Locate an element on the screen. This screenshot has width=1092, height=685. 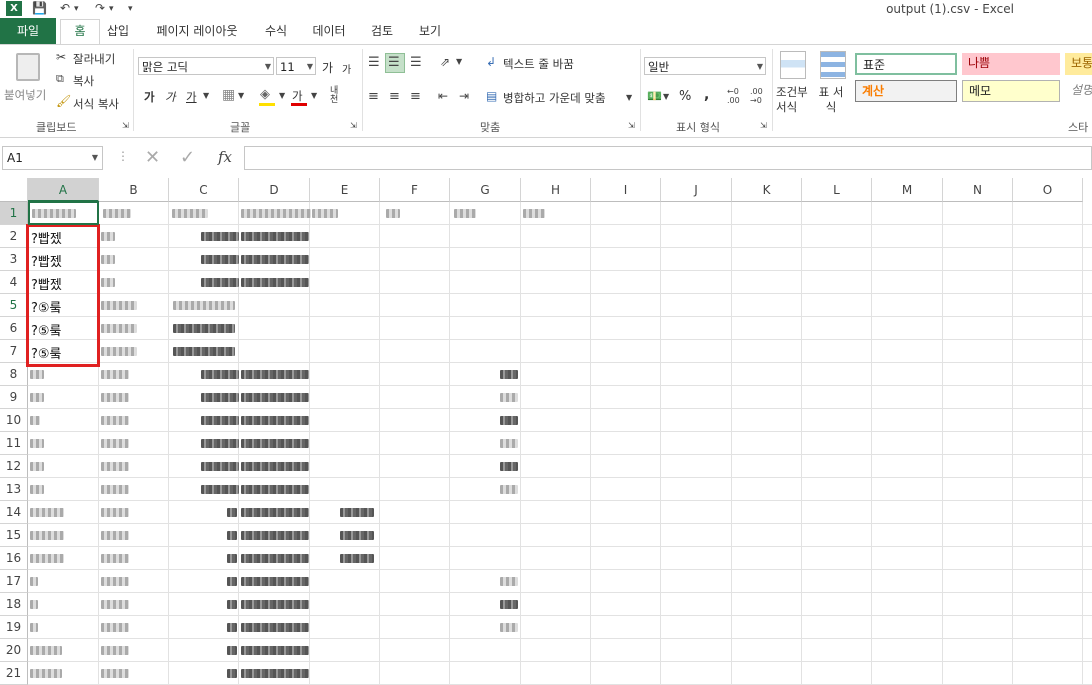
number-format-combo: 일반 ▼ is located at coordinates (705, 66).